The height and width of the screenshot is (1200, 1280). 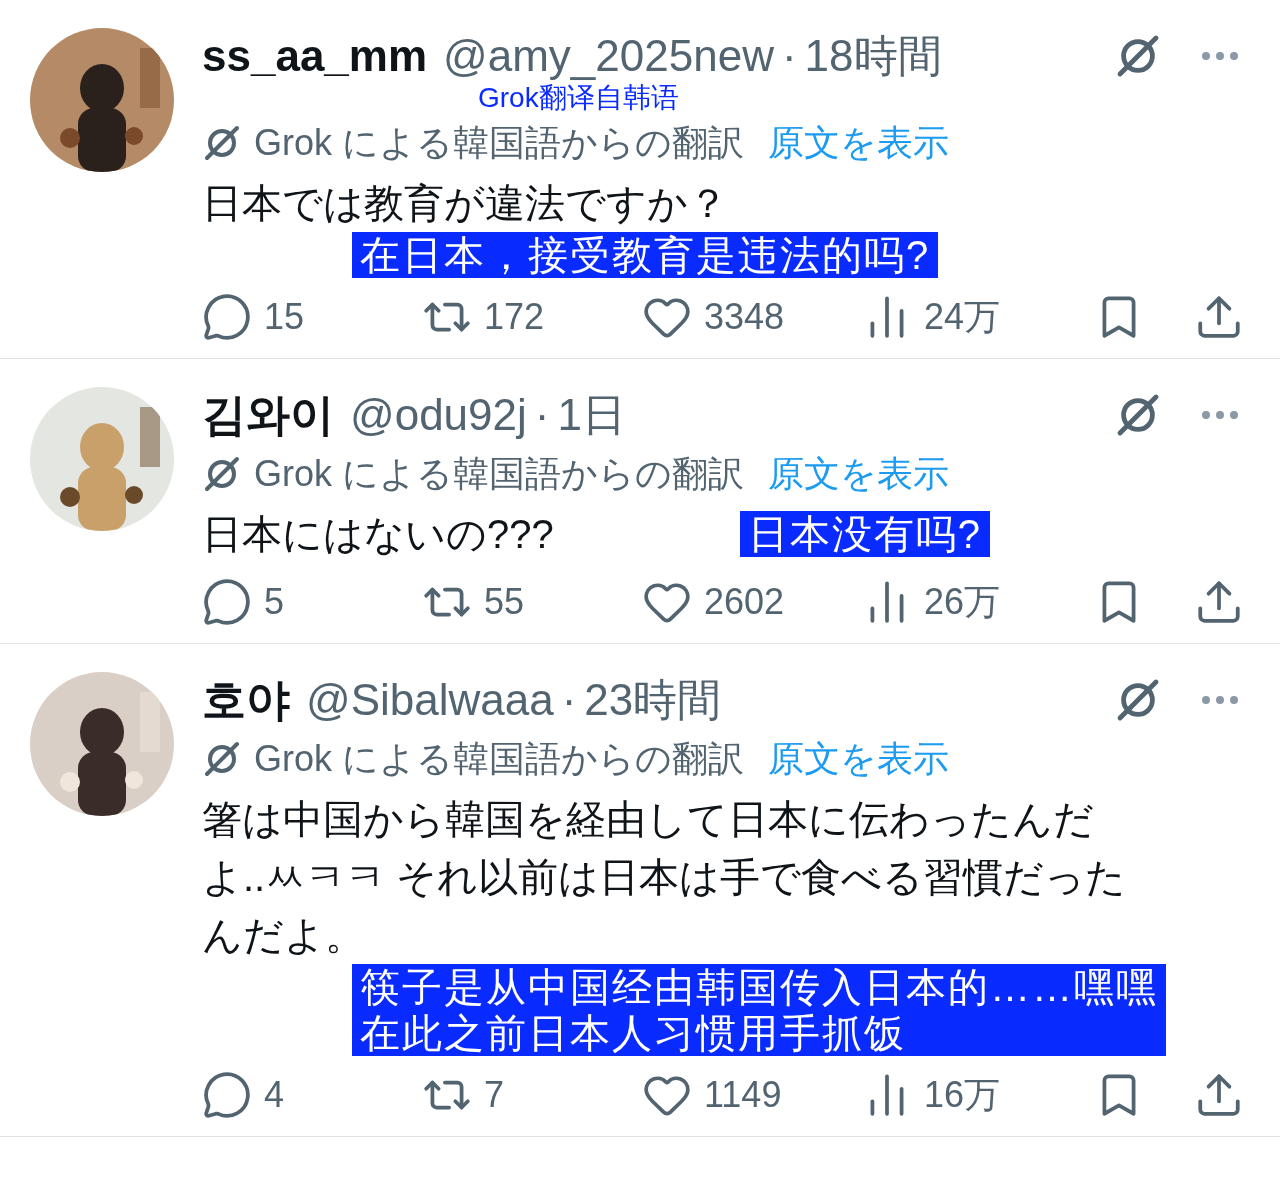 I want to click on stat-count: 5, so click(x=274, y=602).